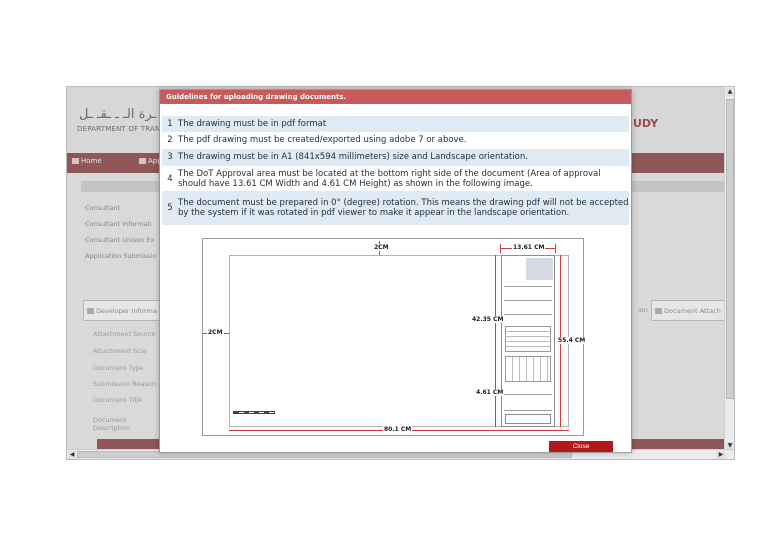 This screenshot has width=768, height=544. What do you see at coordinates (572, 340) in the screenshot?
I see `sheet-height-label: 55.4 CM` at bounding box center [572, 340].